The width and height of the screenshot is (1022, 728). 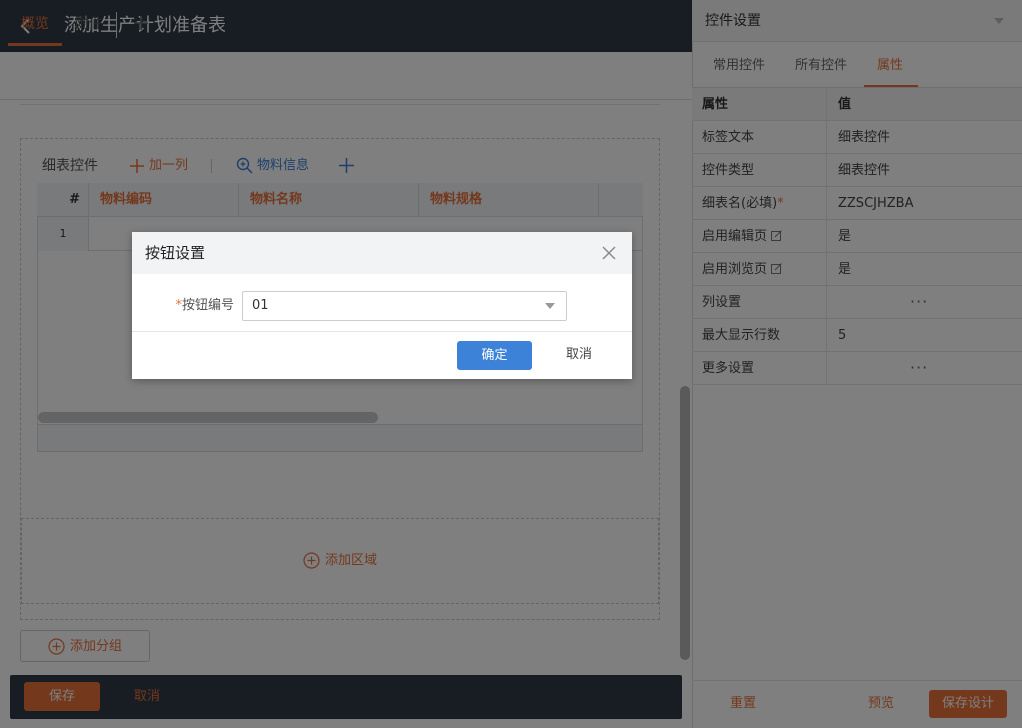 What do you see at coordinates (550, 306) in the screenshot?
I see `caret-down-icon` at bounding box center [550, 306].